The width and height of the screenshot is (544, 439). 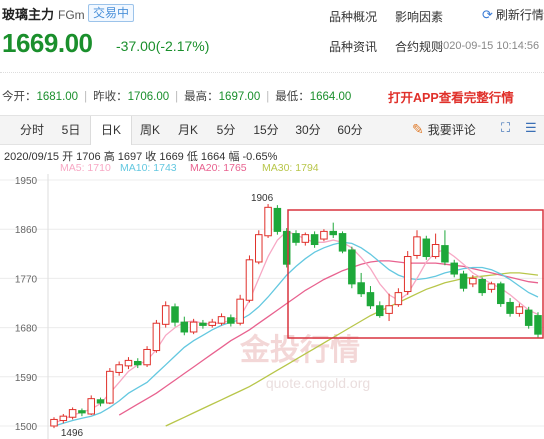 What do you see at coordinates (519, 15) in the screenshot?
I see `refresh-label: 刷新行情` at bounding box center [519, 15].